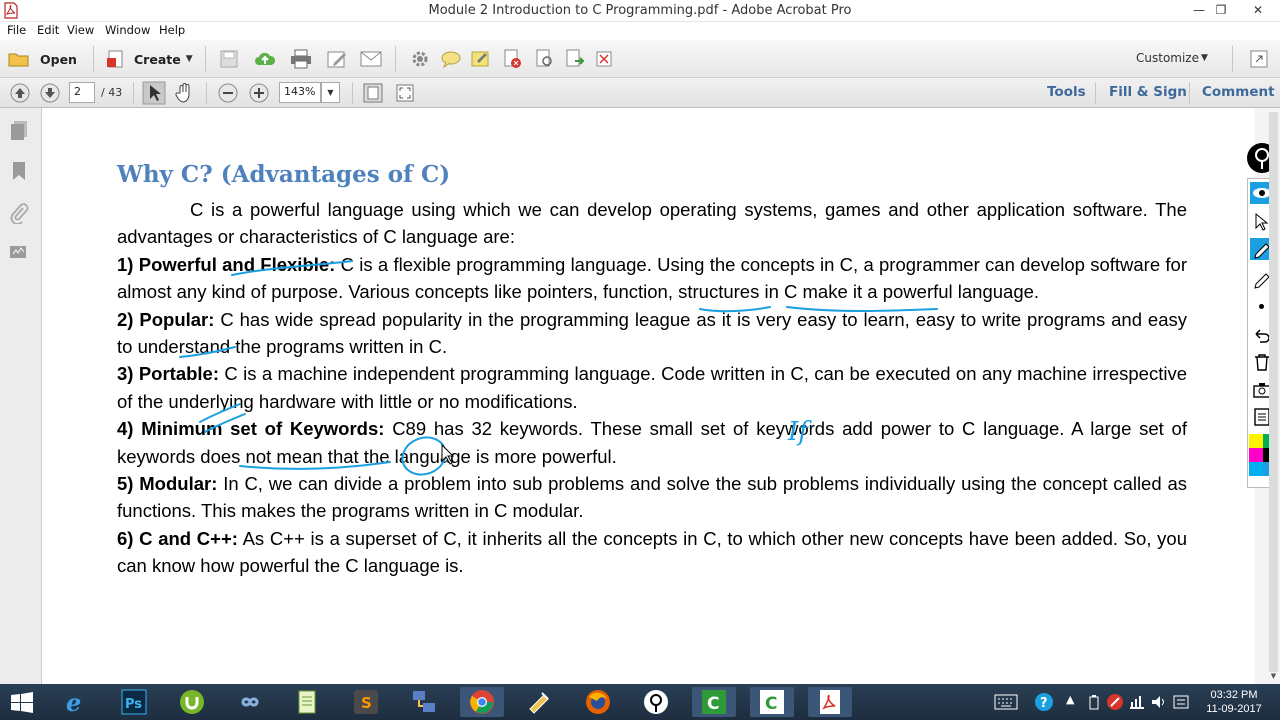  What do you see at coordinates (19, 213) in the screenshot?
I see `attachment-icon` at bounding box center [19, 213].